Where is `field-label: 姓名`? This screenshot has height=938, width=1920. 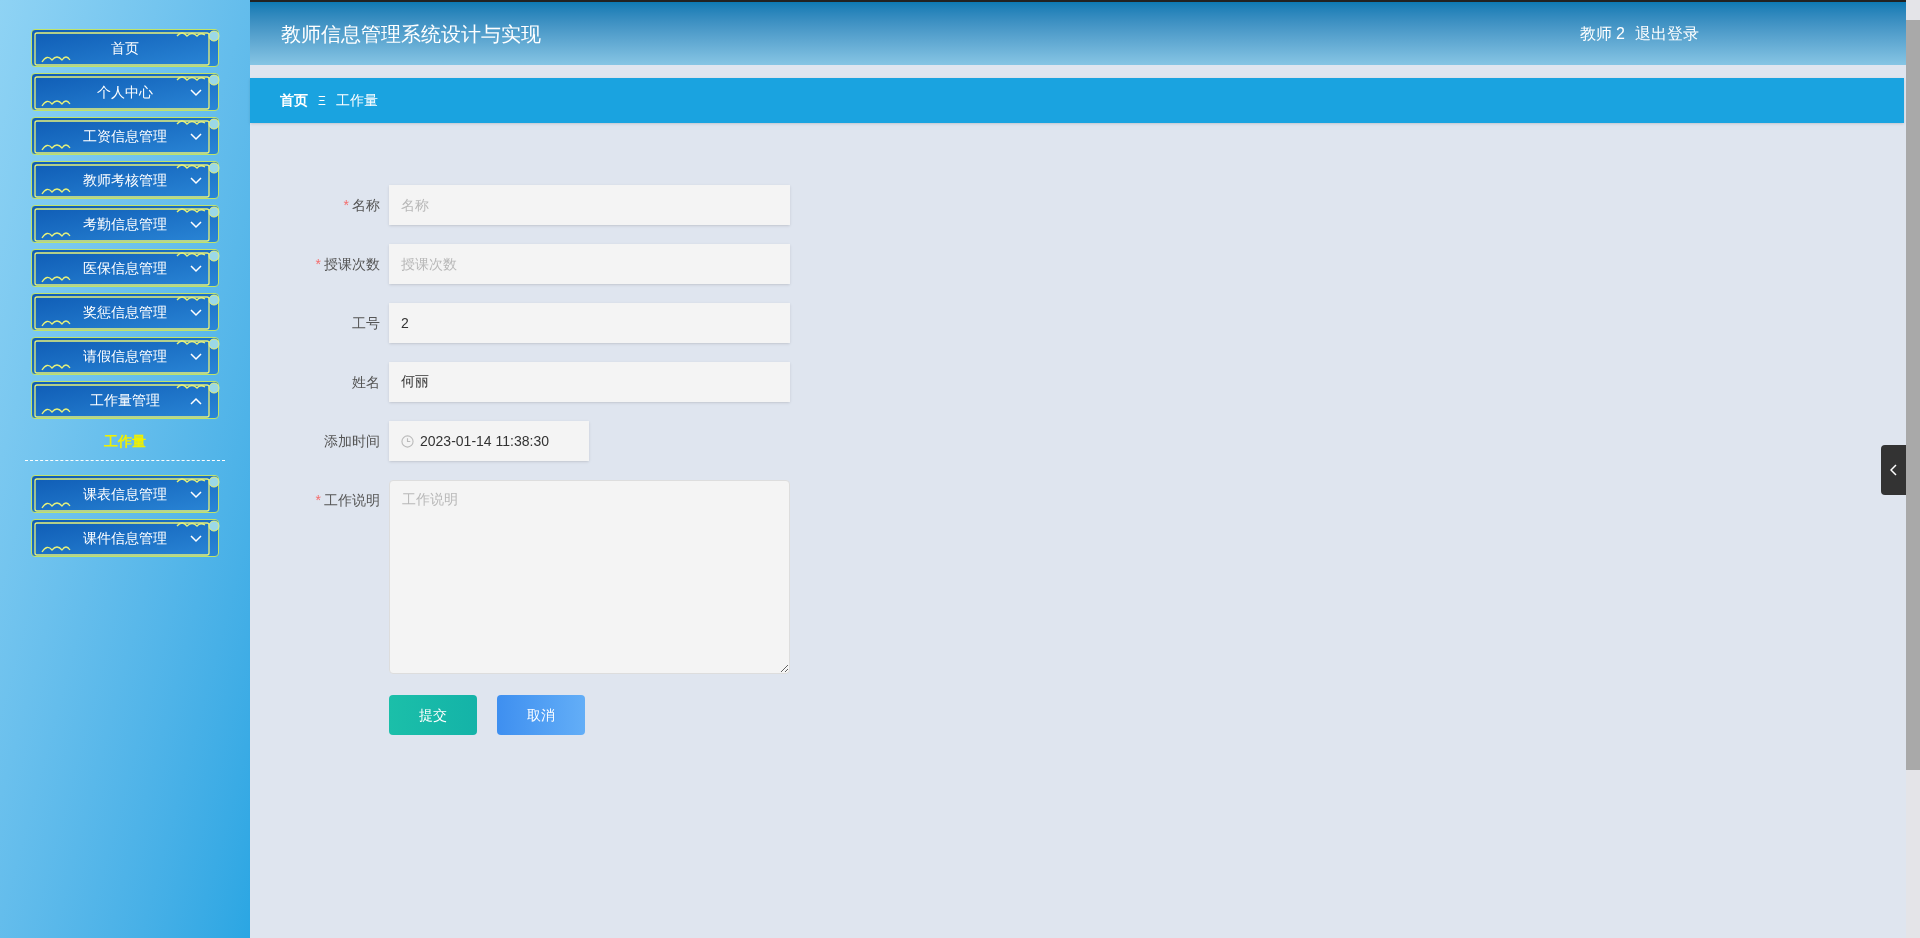 field-label: 姓名 is located at coordinates (366, 382).